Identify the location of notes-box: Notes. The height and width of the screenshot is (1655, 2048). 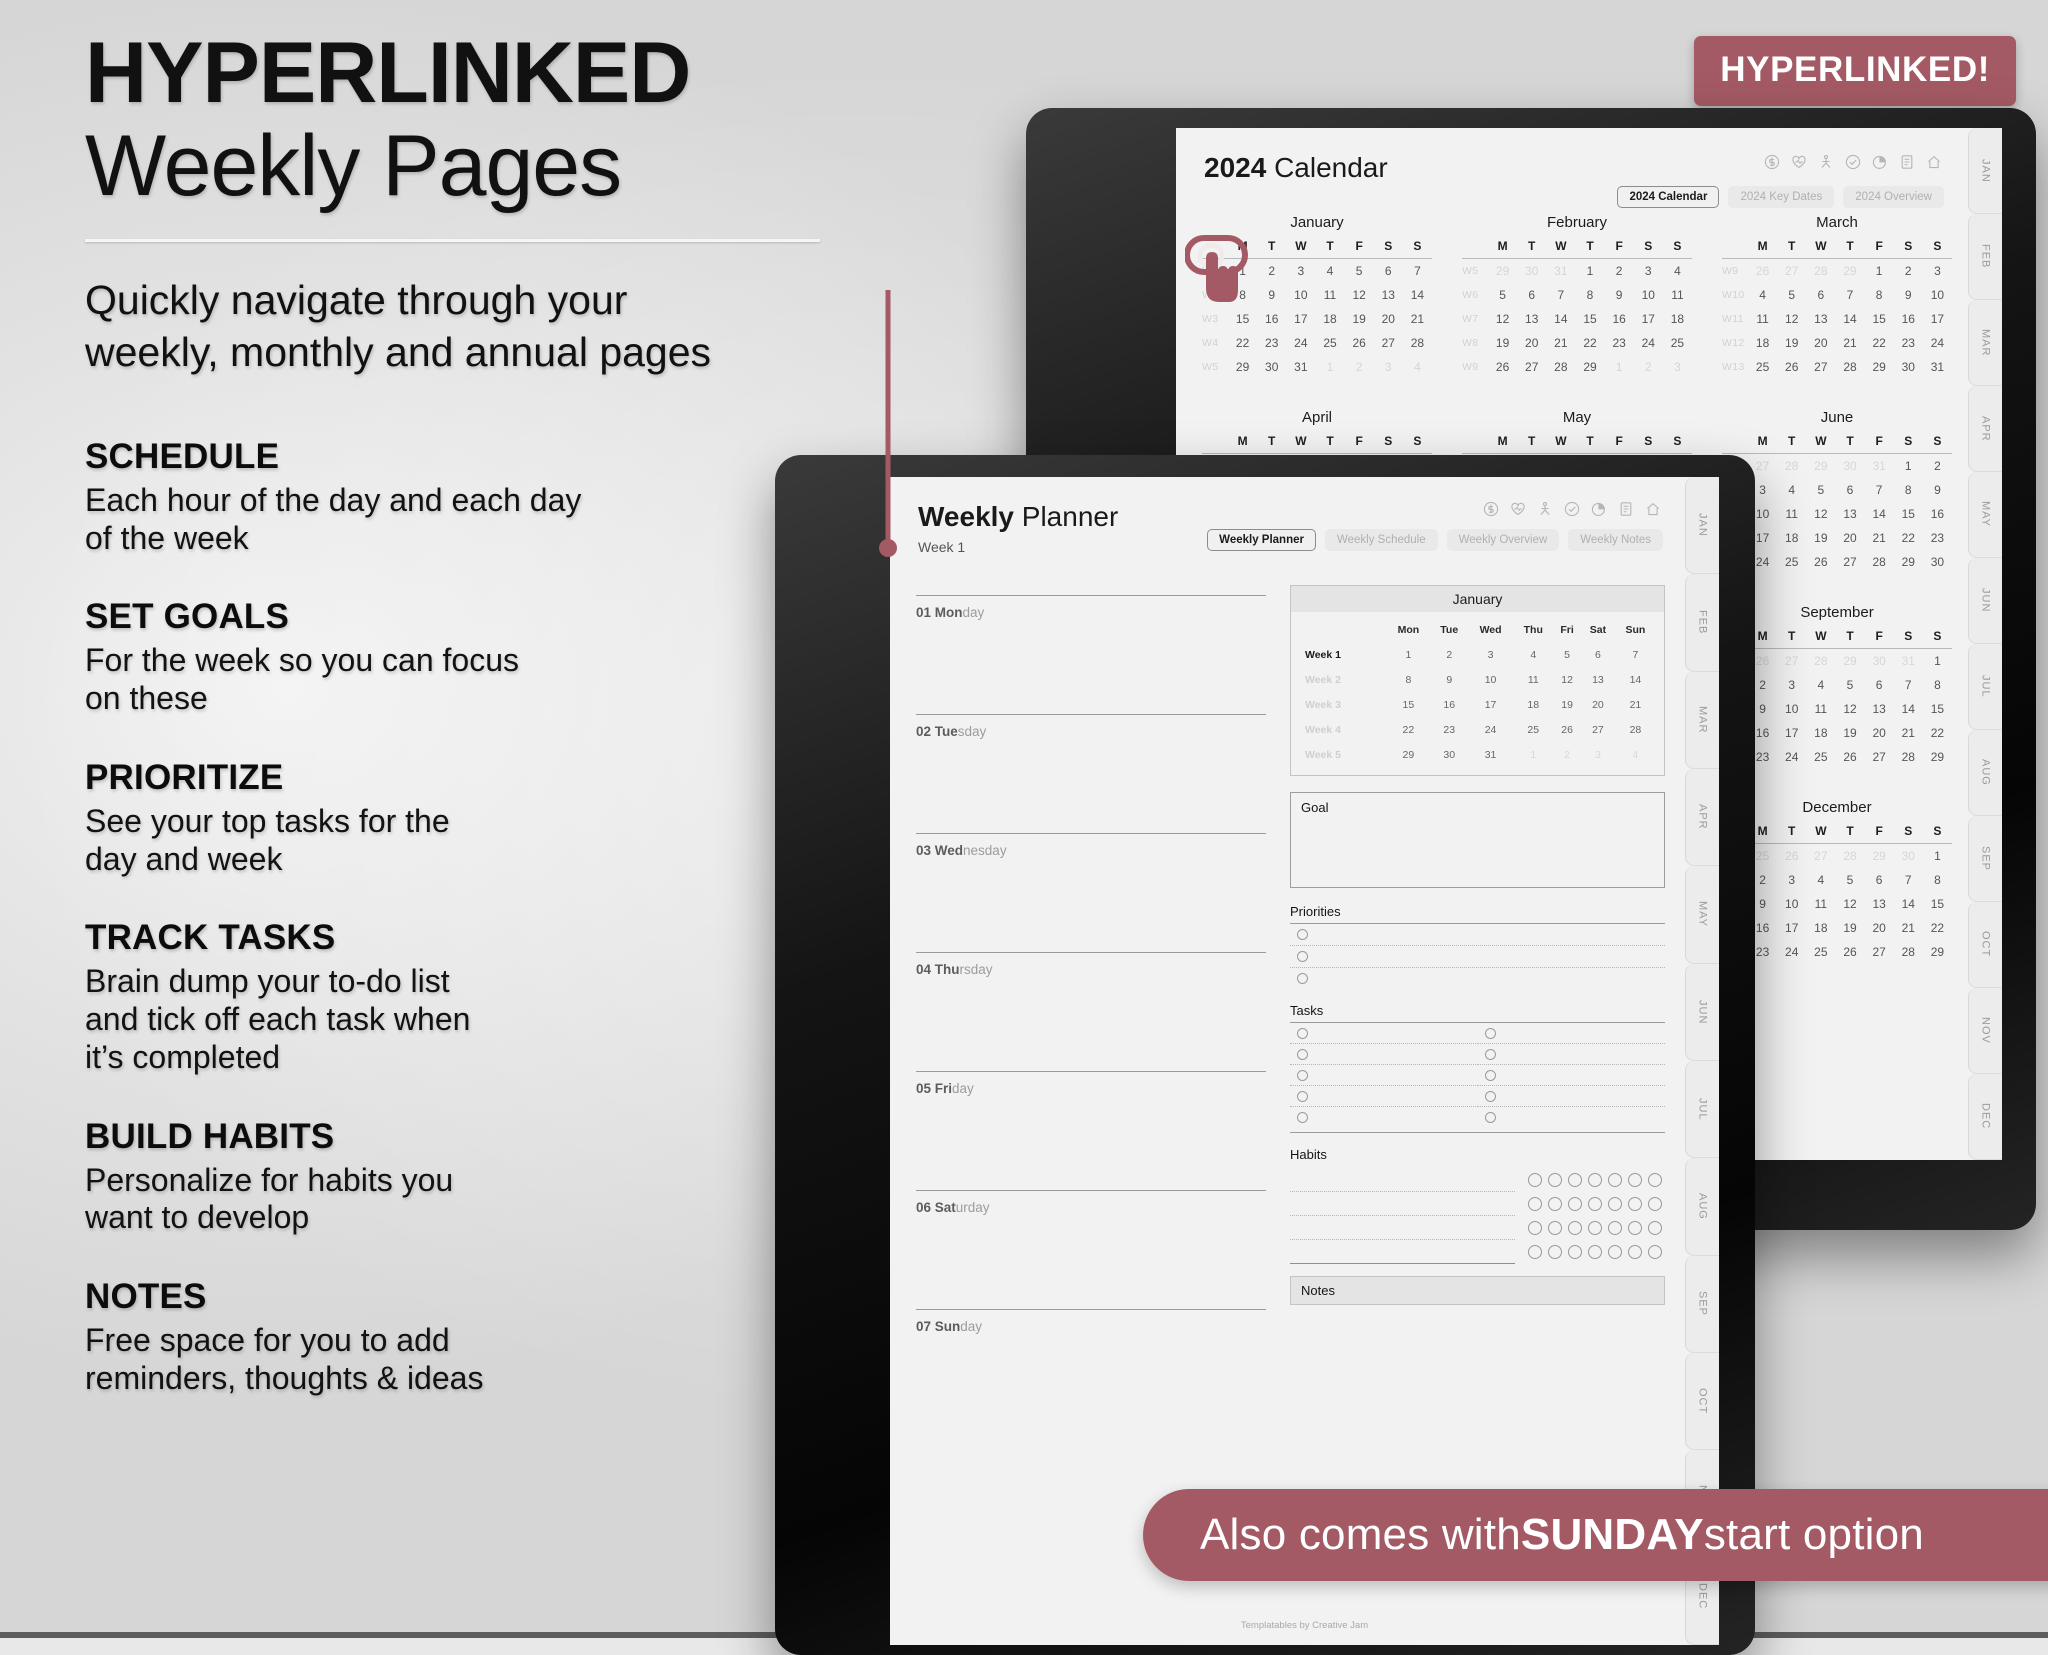
(1477, 1290).